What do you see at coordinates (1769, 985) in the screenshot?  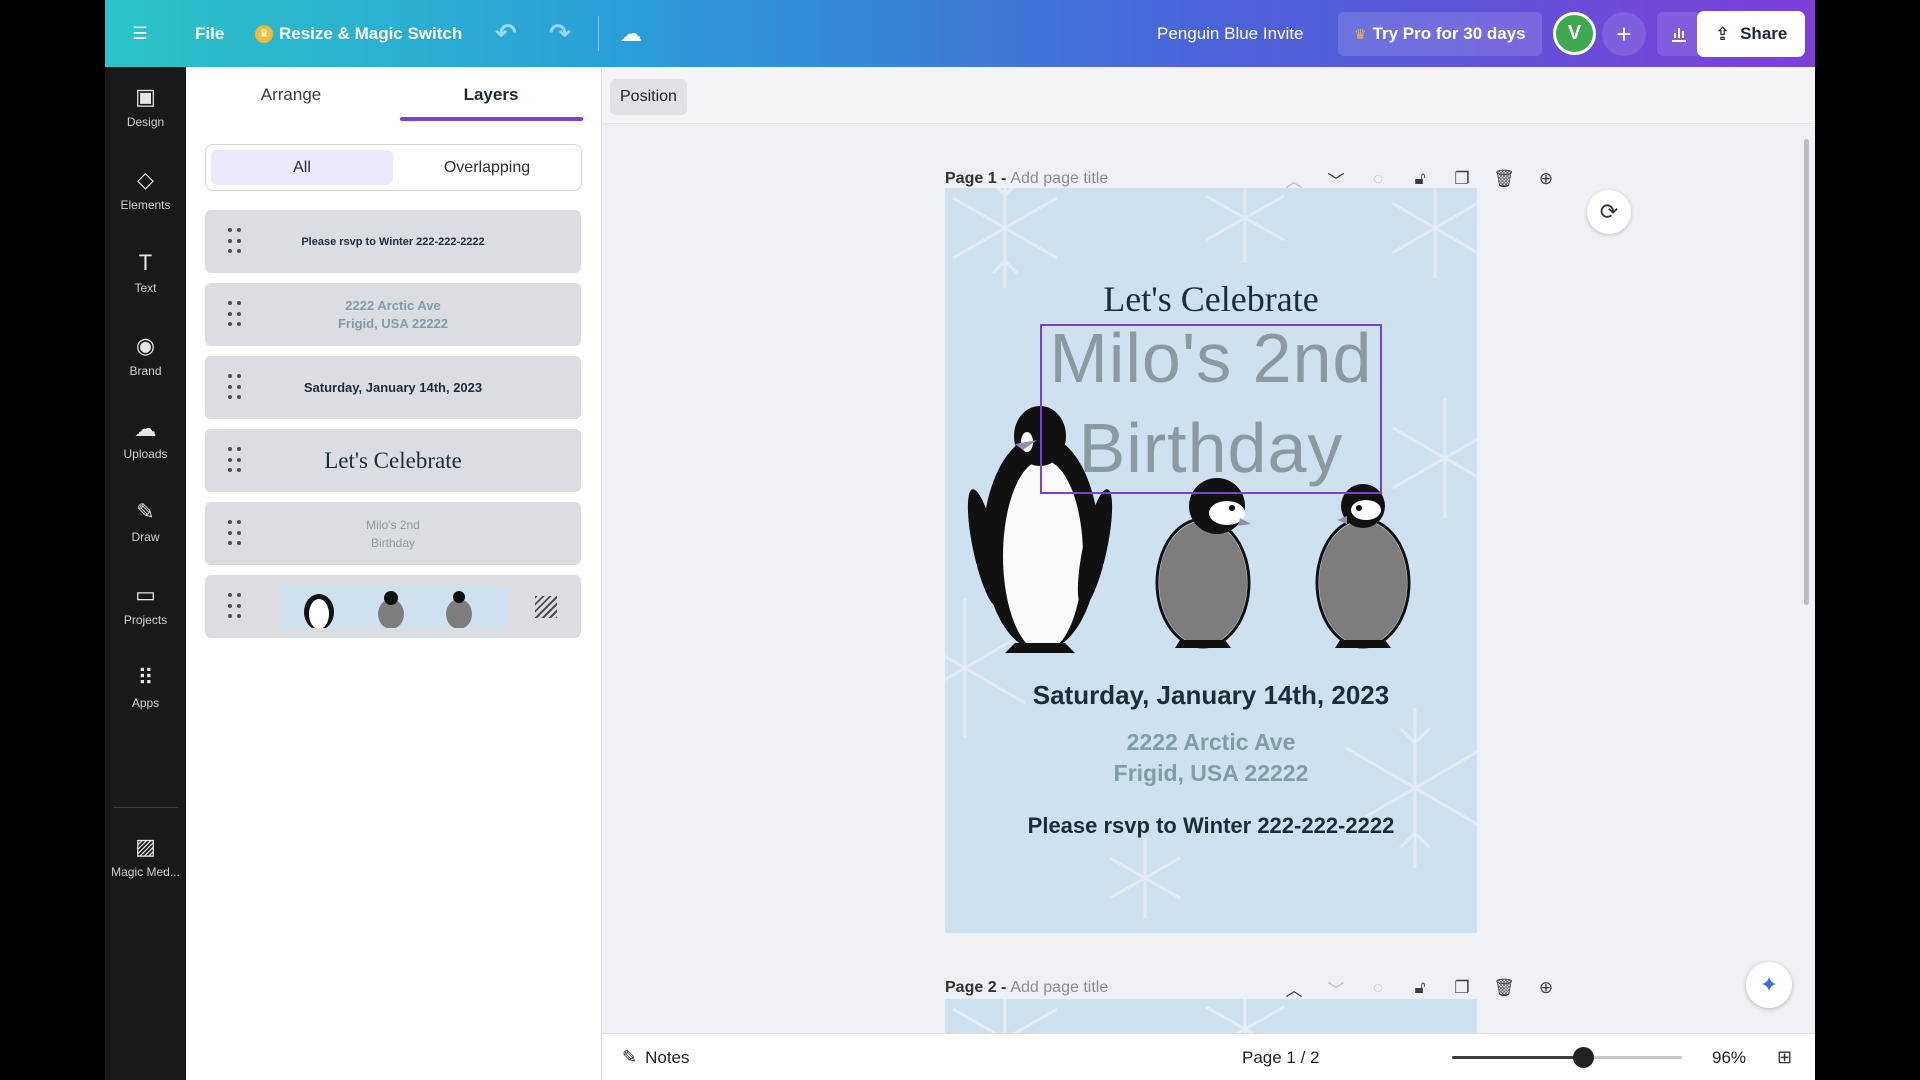 I see `magic-assistant-icon: ✦` at bounding box center [1769, 985].